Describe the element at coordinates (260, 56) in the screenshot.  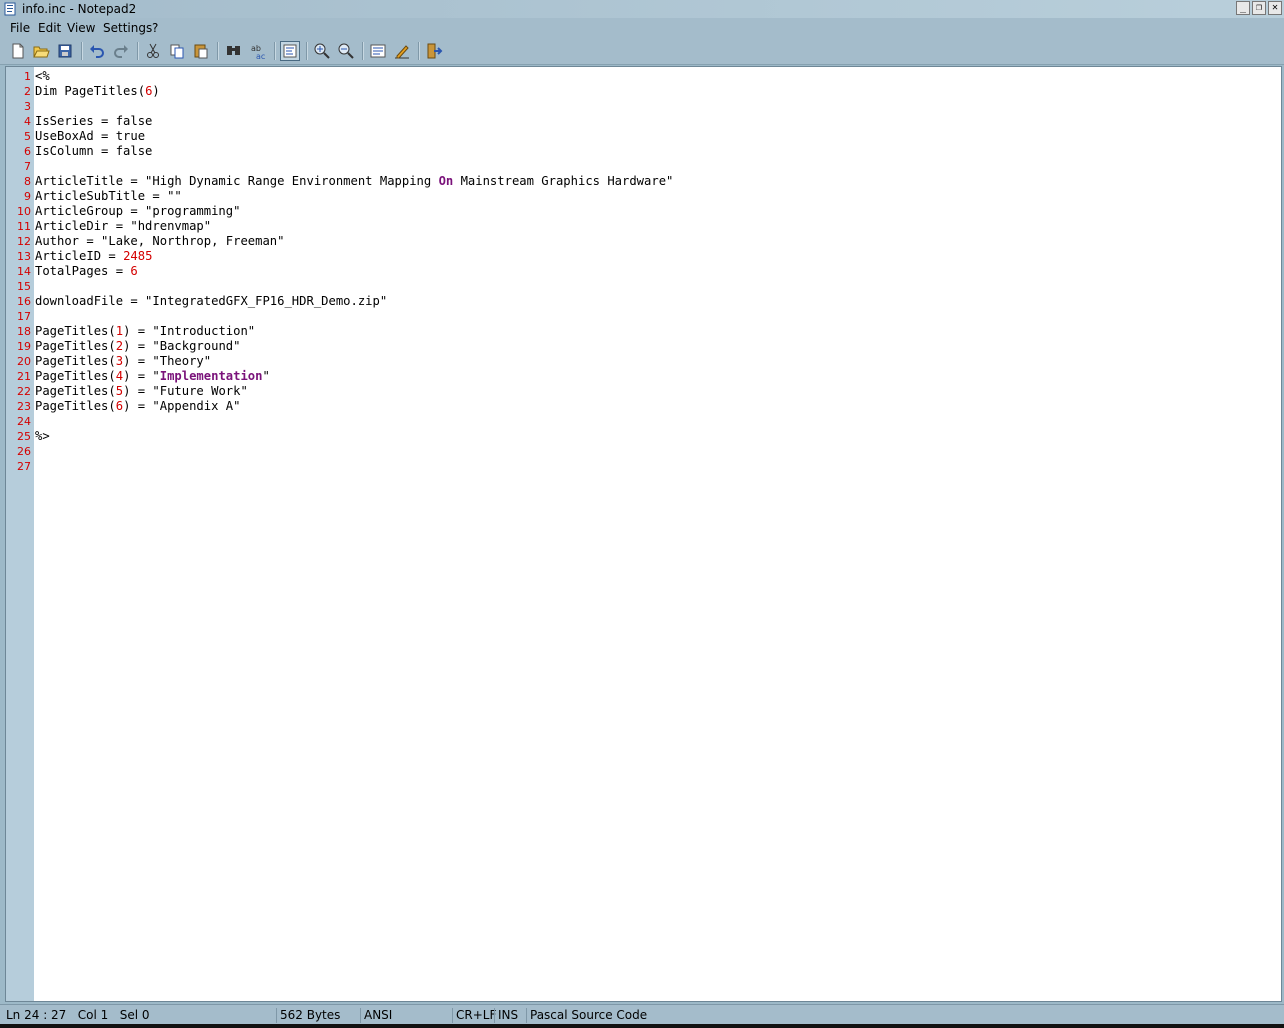
I see `svg-text: ac` at that location.